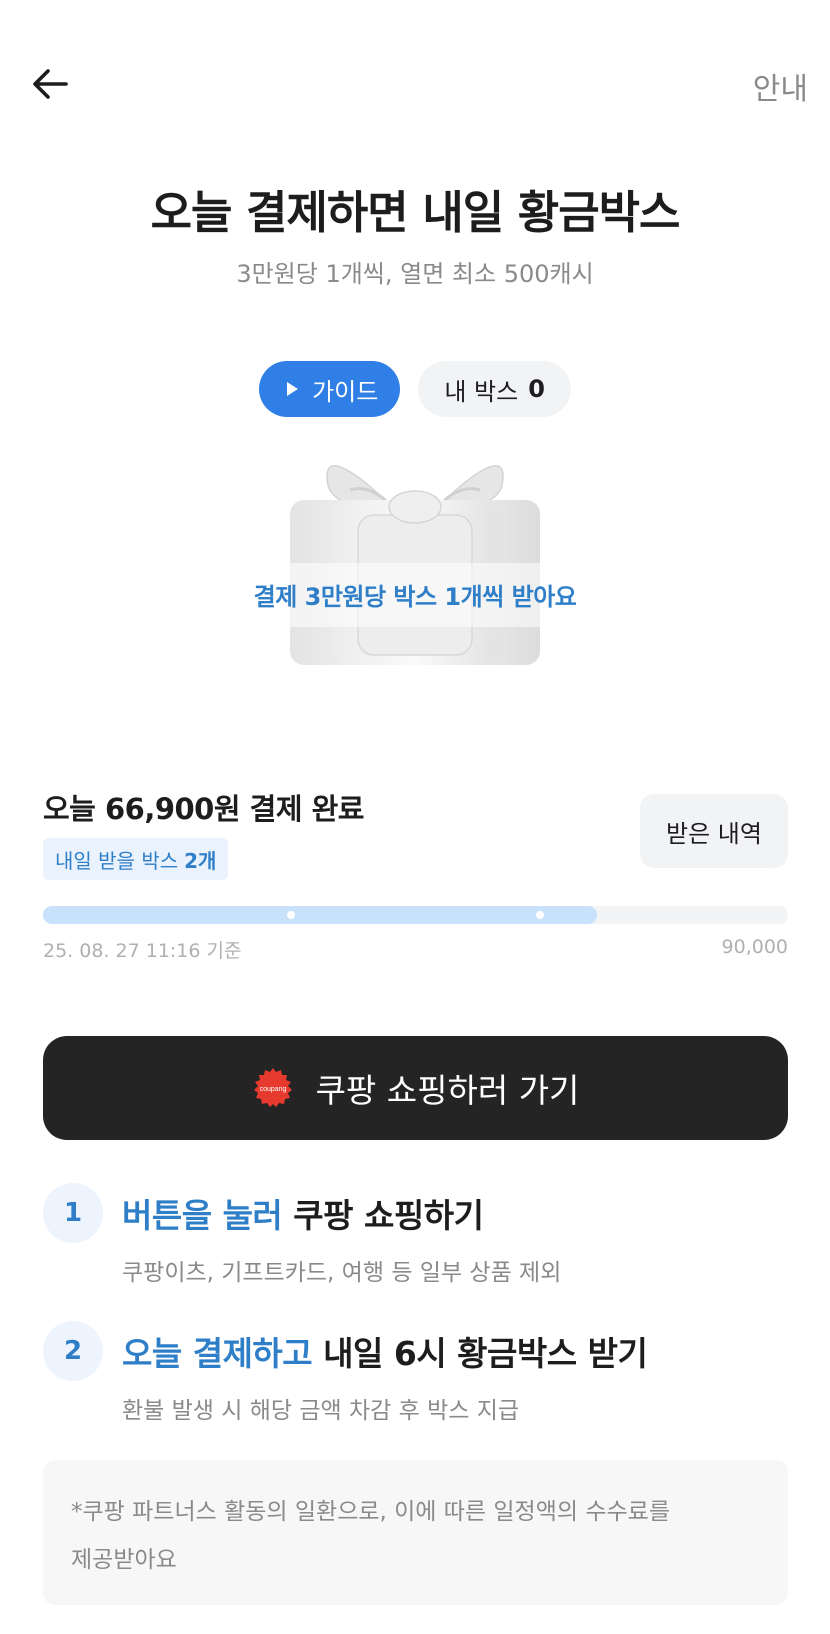  What do you see at coordinates (780, 86) in the screenshot?
I see `info-link: 안내` at bounding box center [780, 86].